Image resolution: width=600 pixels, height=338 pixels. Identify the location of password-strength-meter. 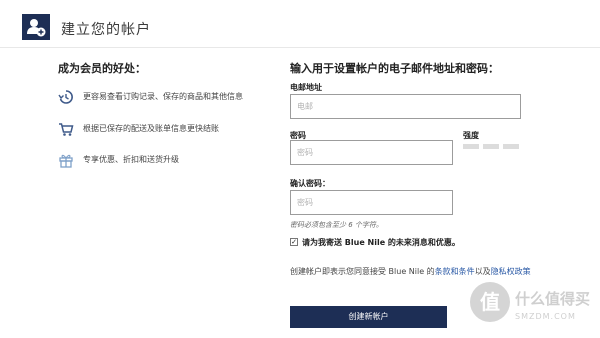
(491, 146).